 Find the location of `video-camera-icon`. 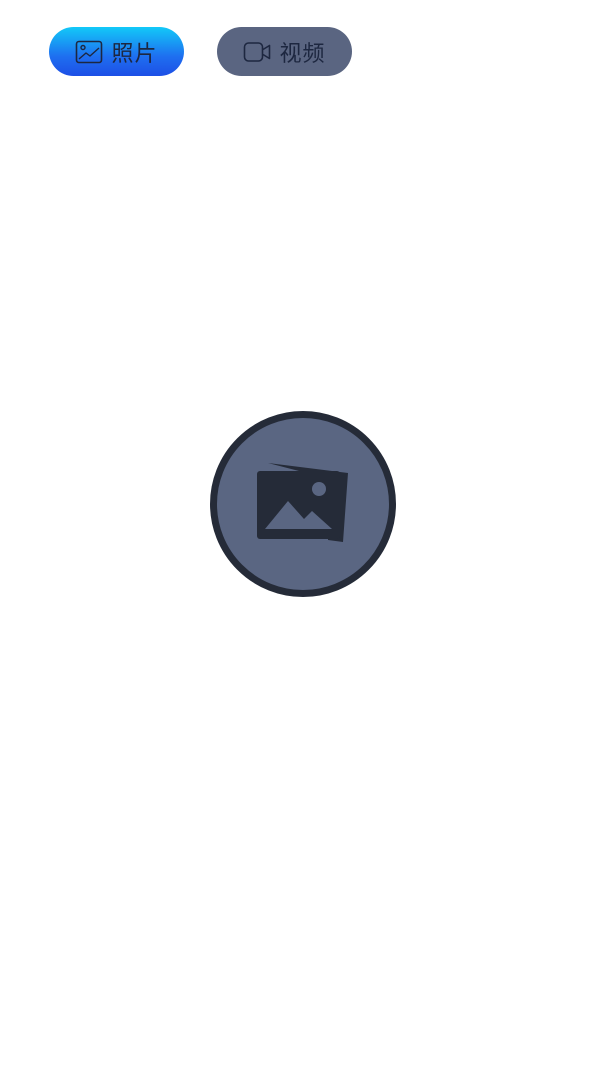

video-camera-icon is located at coordinates (257, 52).